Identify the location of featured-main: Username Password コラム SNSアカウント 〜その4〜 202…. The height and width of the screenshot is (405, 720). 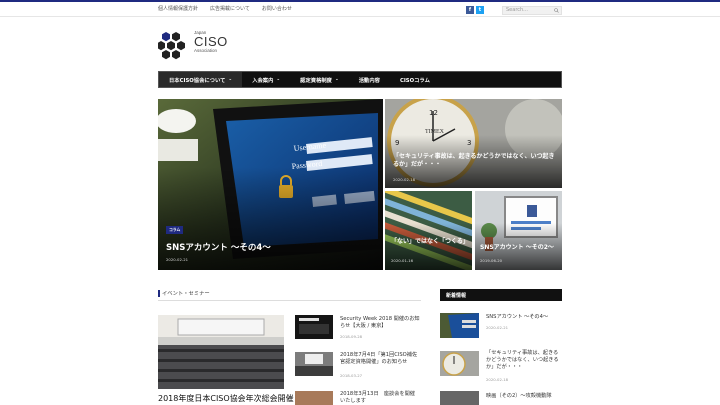
(270, 184).